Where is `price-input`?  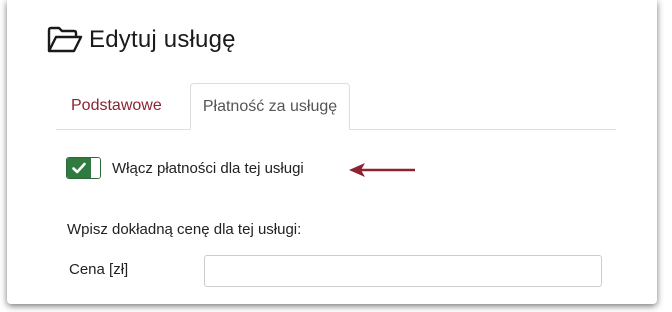
price-input is located at coordinates (403, 271).